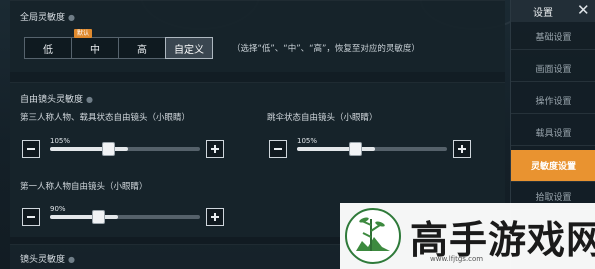  What do you see at coordinates (307, 141) in the screenshot?
I see `parachute-value: 105%` at bounding box center [307, 141].